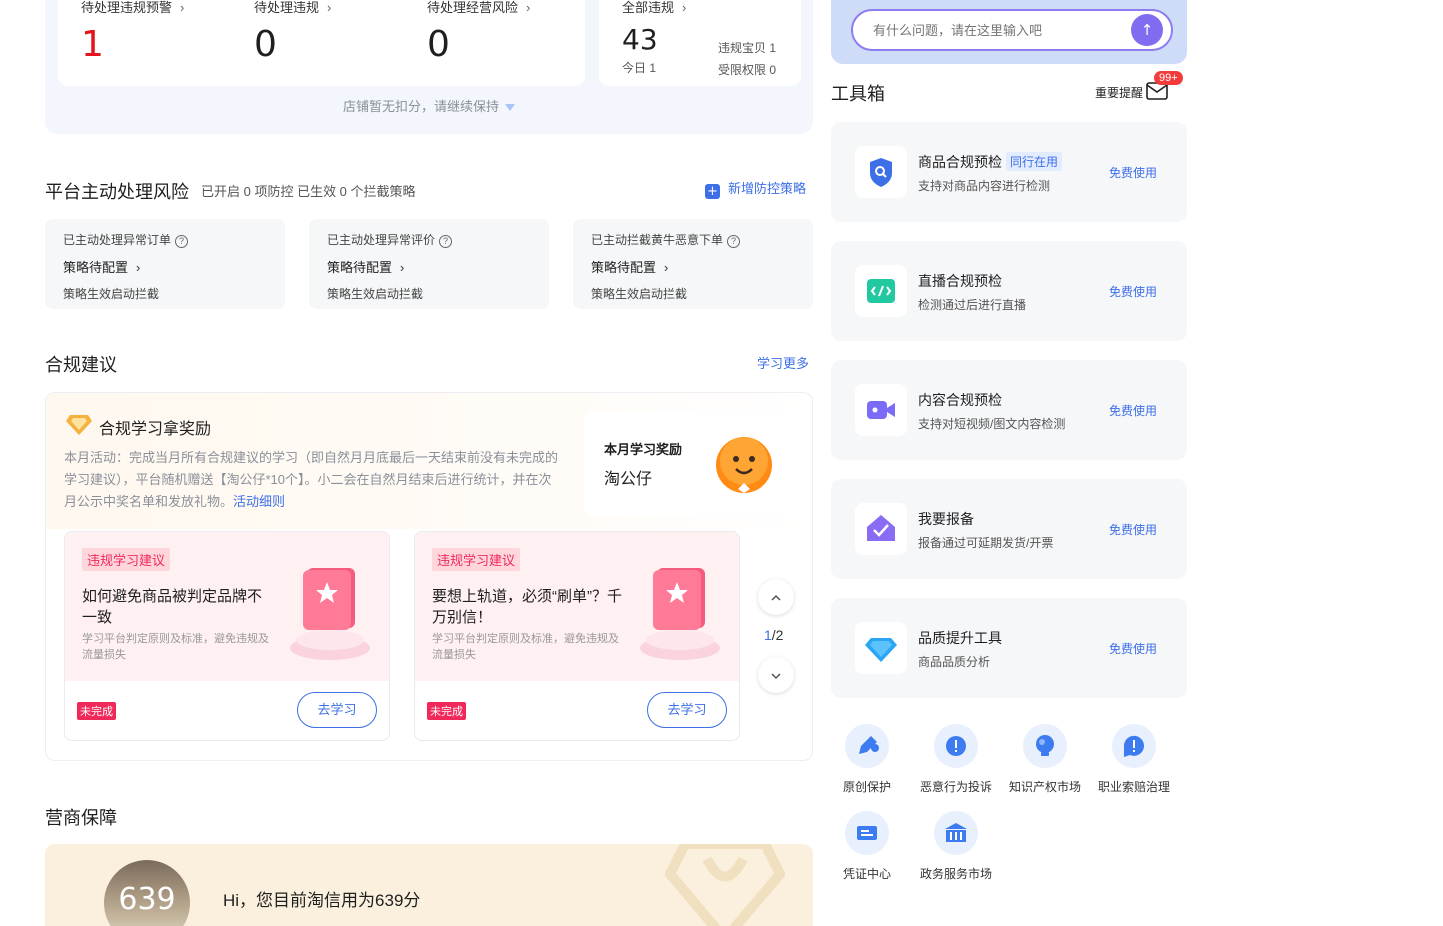 The width and height of the screenshot is (1443, 926). Describe the element at coordinates (867, 746) in the screenshot. I see `original-protect-icon` at that location.